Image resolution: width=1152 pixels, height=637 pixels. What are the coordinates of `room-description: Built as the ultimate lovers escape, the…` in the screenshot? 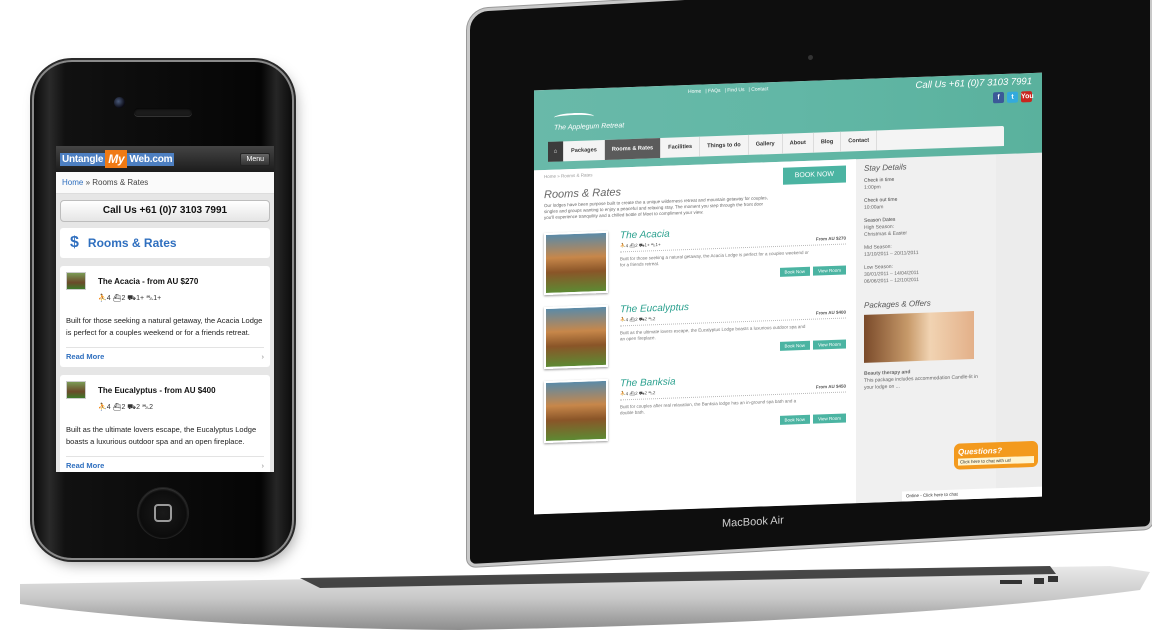 It's located at (161, 435).